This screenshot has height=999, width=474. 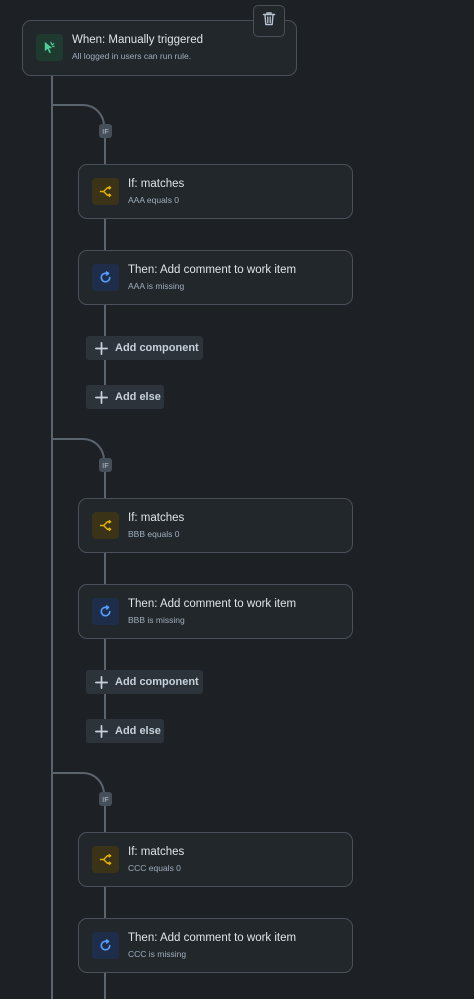 I want to click on action-subtitle: AAA is missing, so click(x=156, y=286).